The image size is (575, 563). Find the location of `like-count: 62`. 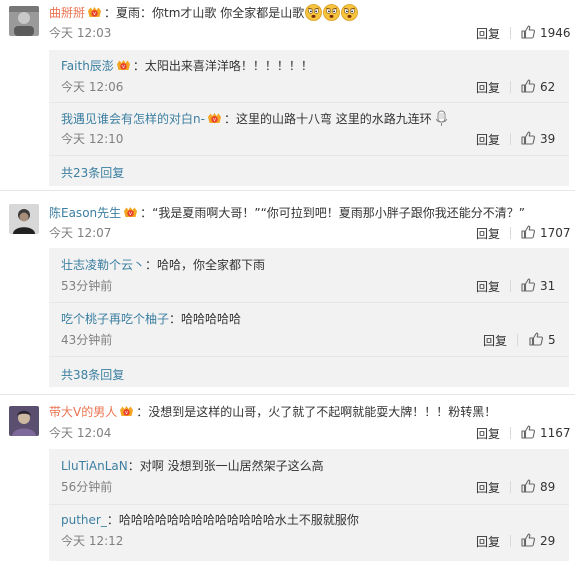

like-count: 62 is located at coordinates (548, 87).